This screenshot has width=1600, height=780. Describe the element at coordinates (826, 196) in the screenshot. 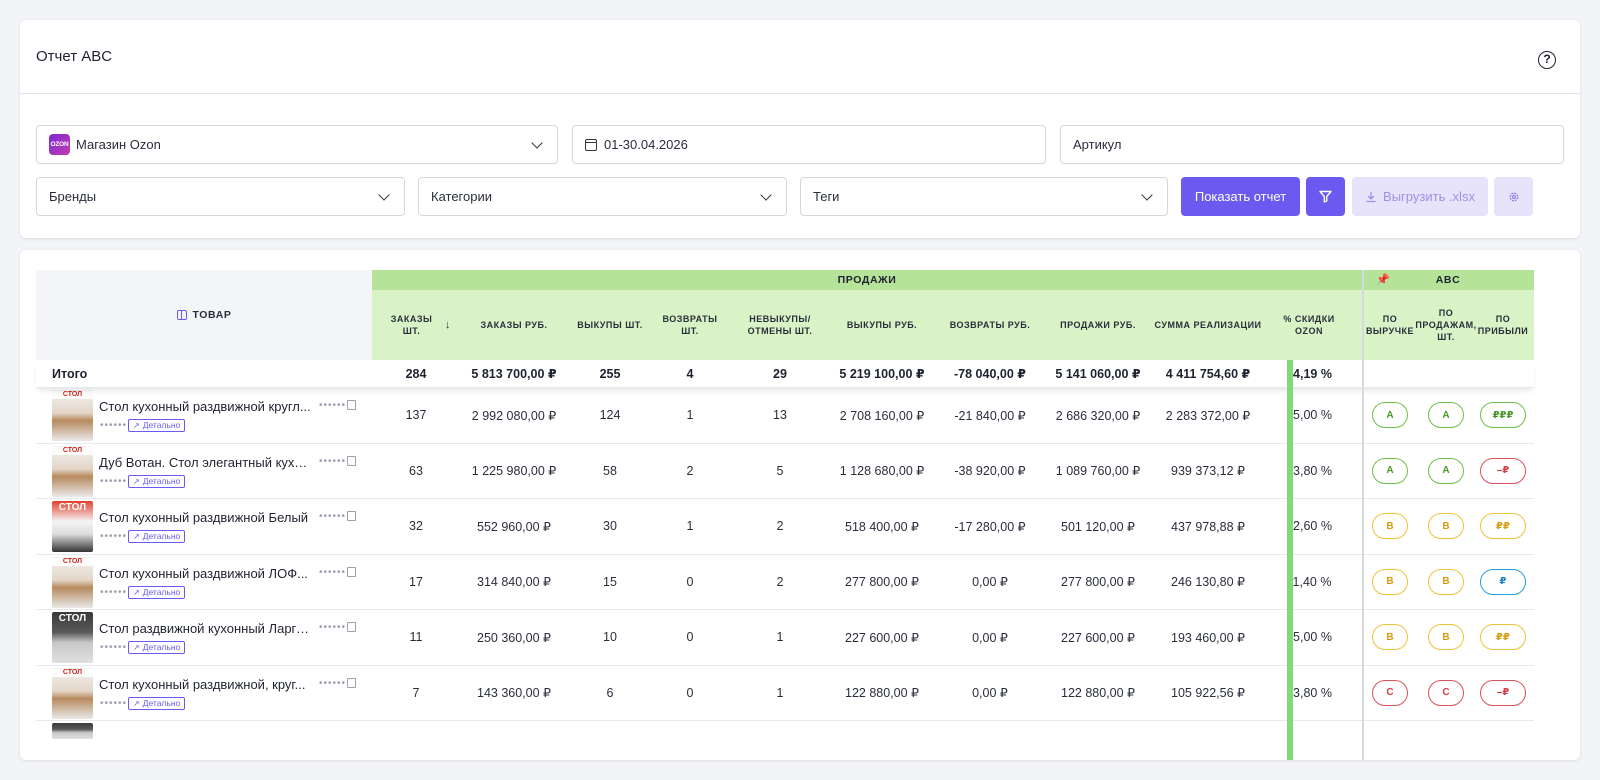

I see `tags-select-label: Теги` at that location.